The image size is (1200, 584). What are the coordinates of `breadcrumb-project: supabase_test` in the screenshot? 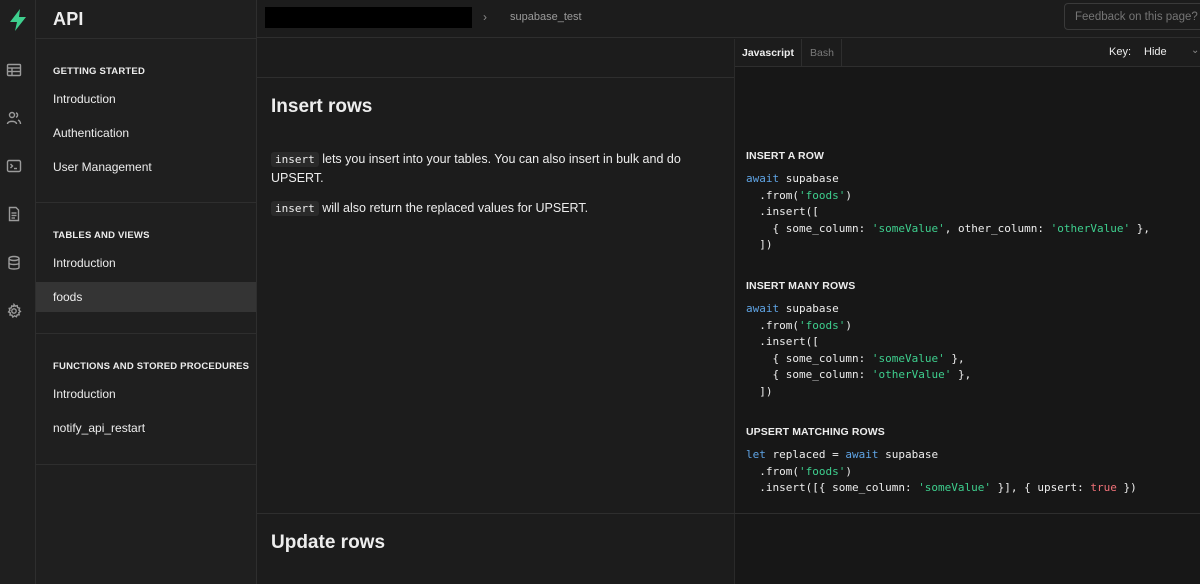 It's located at (546, 17).